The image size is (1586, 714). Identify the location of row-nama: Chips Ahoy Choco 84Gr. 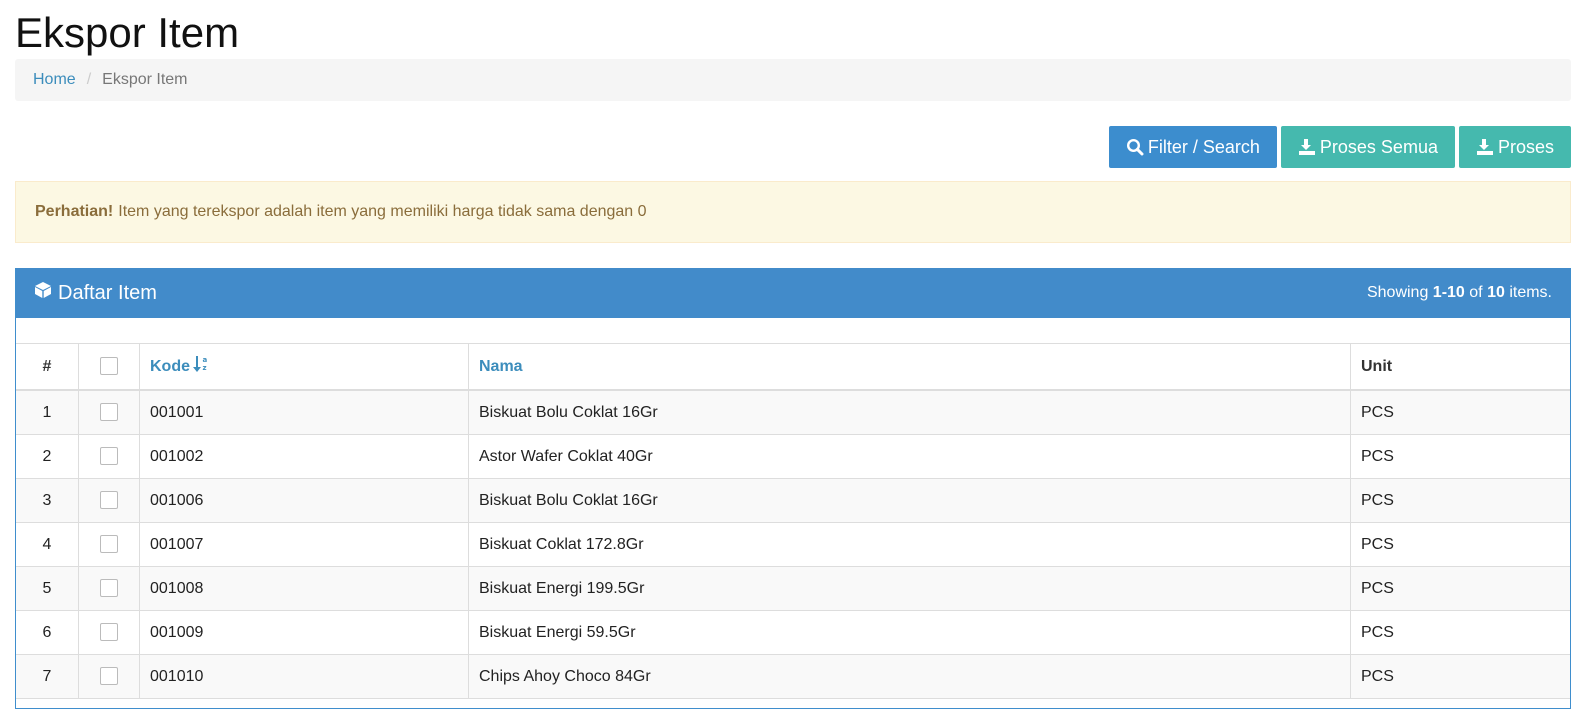
(909, 676).